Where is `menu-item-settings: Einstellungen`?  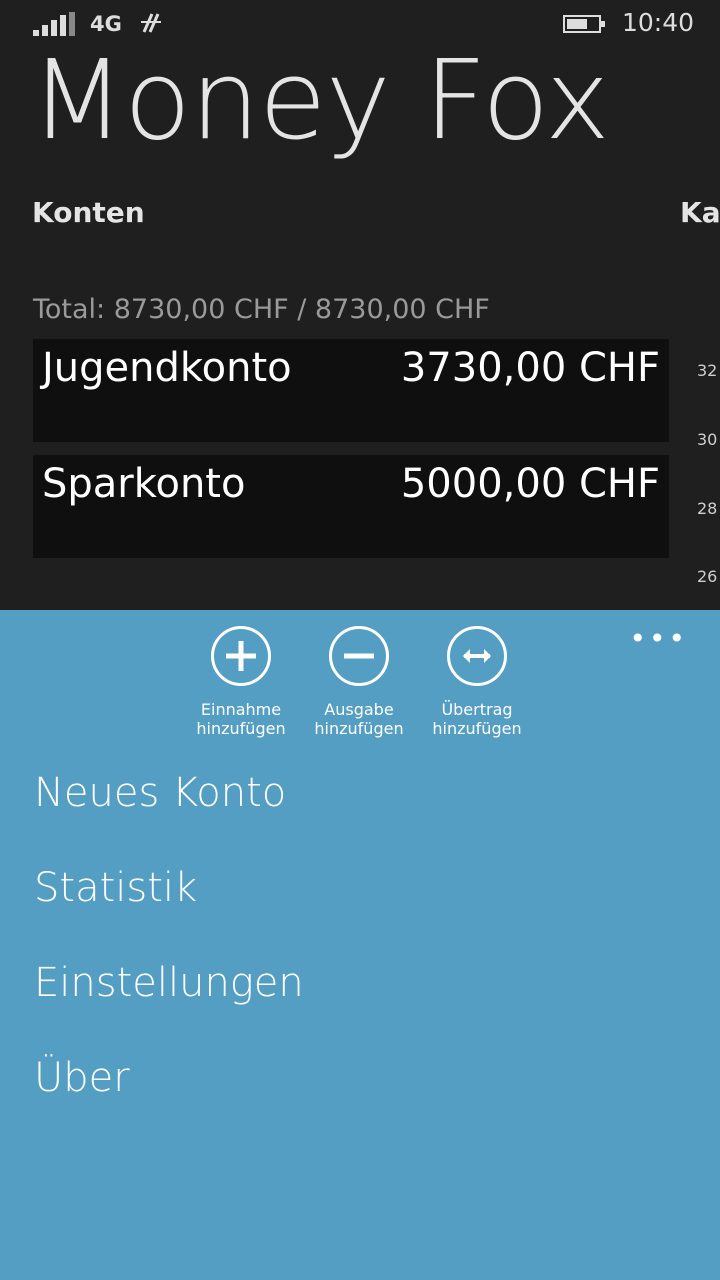 menu-item-settings: Einstellungen is located at coordinates (169, 983).